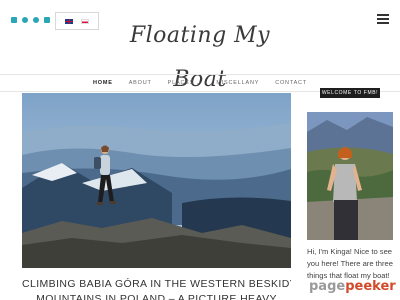  Describe the element at coordinates (36, 20) in the screenshot. I see `pinterest-icon` at that location.